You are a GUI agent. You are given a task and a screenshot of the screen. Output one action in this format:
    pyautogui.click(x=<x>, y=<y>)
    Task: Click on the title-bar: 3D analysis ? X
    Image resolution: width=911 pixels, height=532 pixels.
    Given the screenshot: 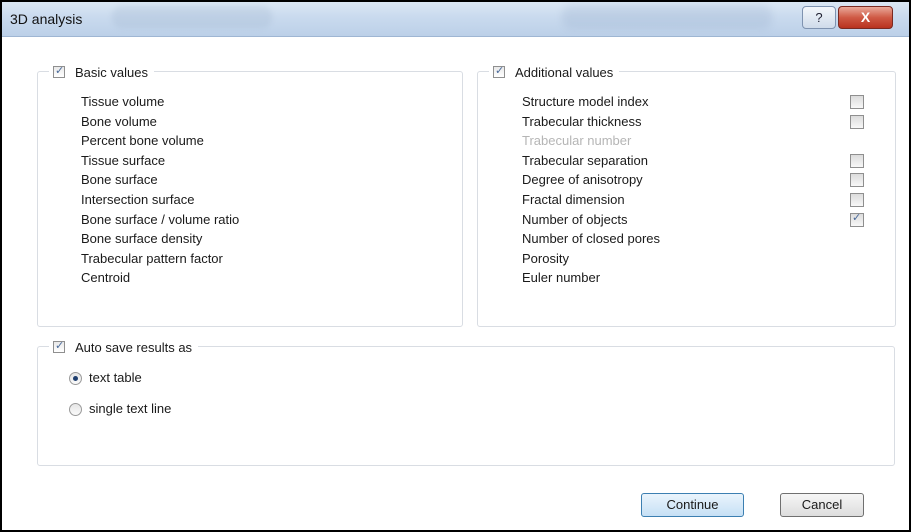 What is the action you would take?
    pyautogui.click(x=455, y=19)
    